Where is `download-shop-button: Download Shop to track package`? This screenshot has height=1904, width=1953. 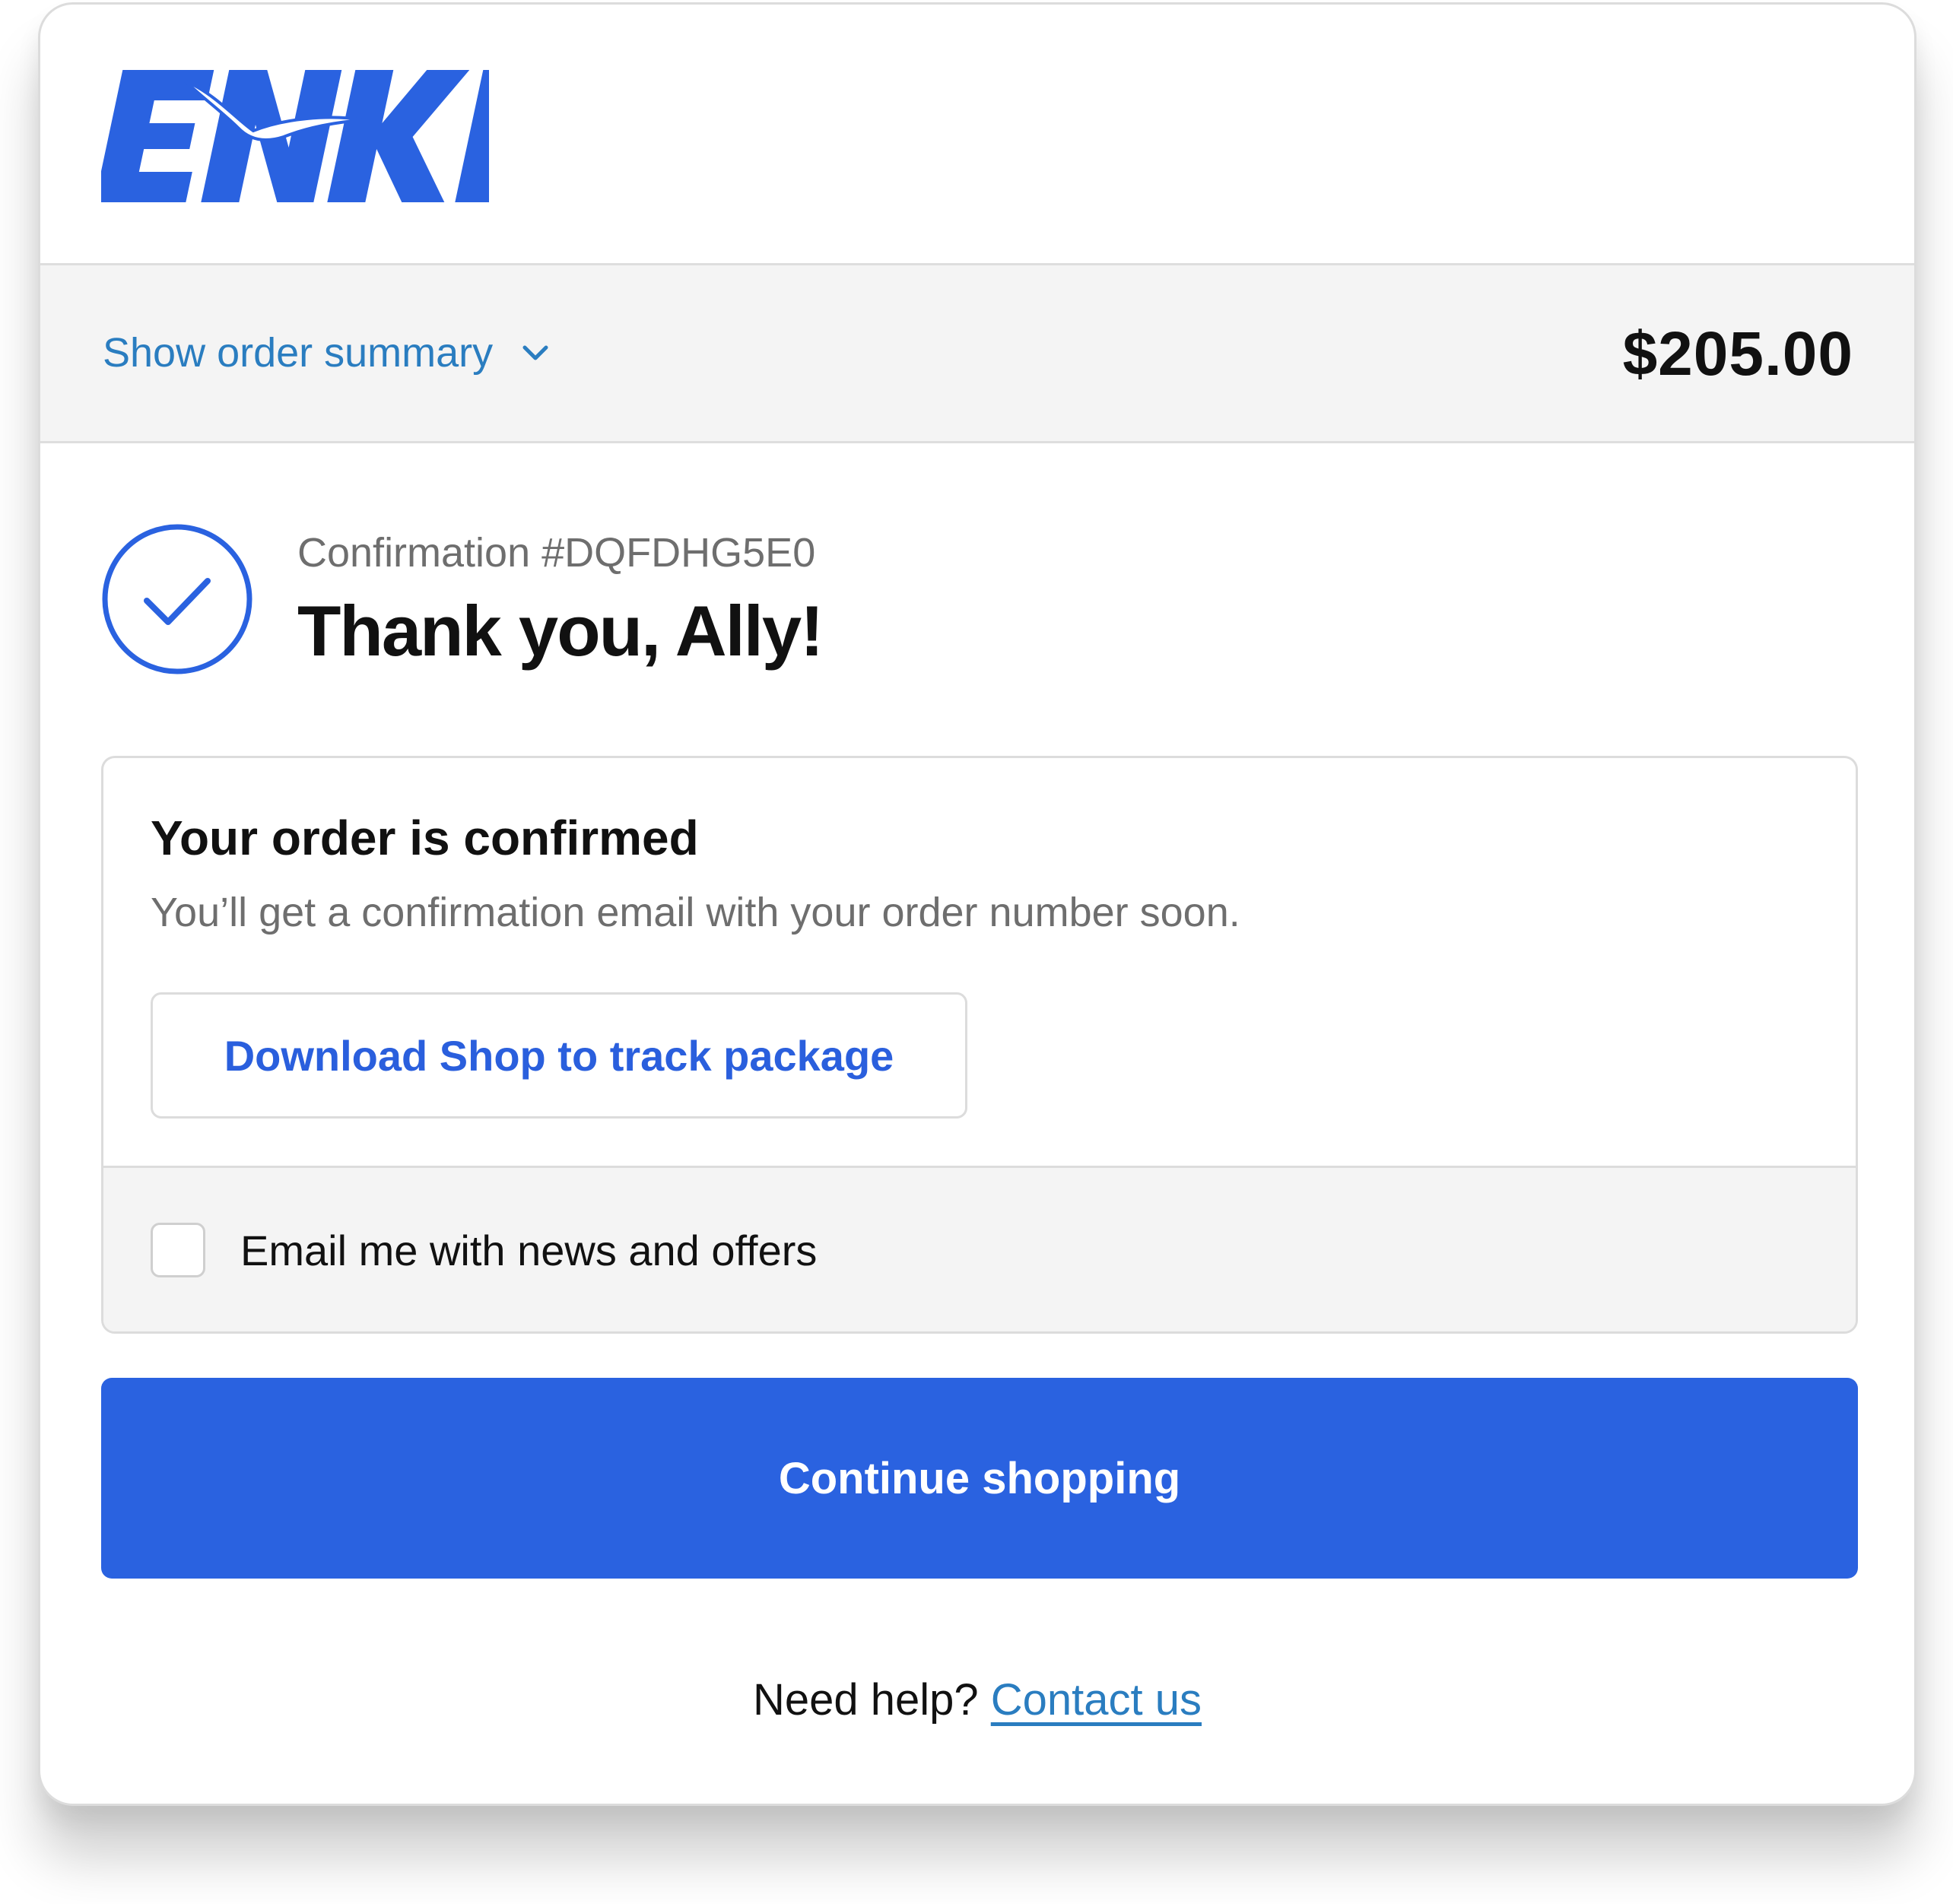 download-shop-button: Download Shop to track package is located at coordinates (559, 1055).